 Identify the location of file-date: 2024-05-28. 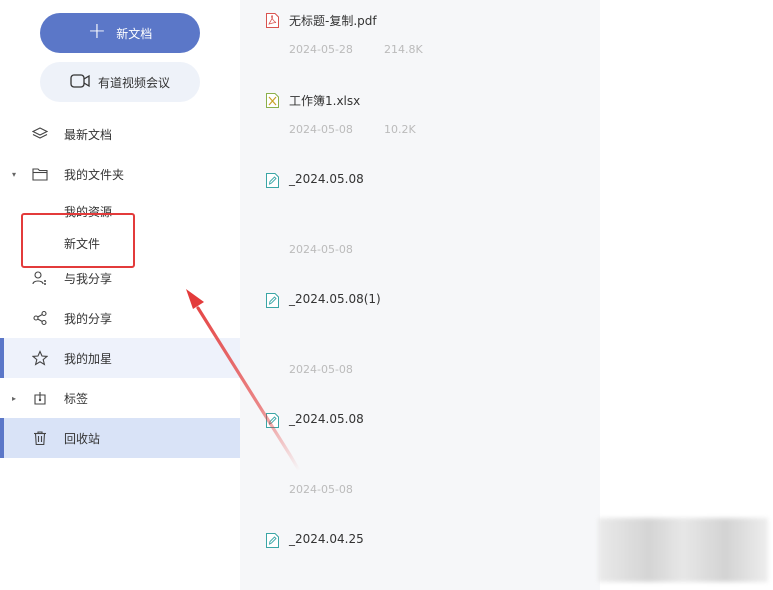
(321, 49).